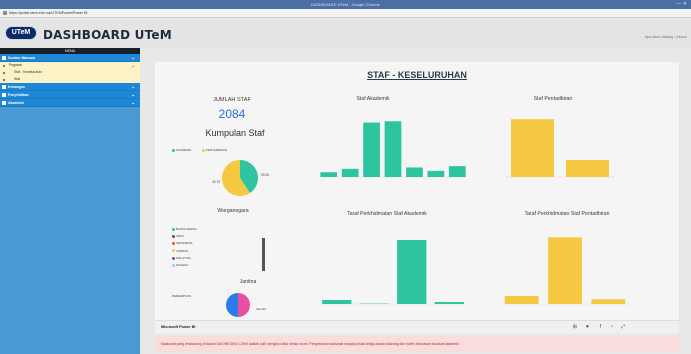  What do you see at coordinates (263, 254) in the screenshot?
I see `warganegara-bar` at bounding box center [263, 254].